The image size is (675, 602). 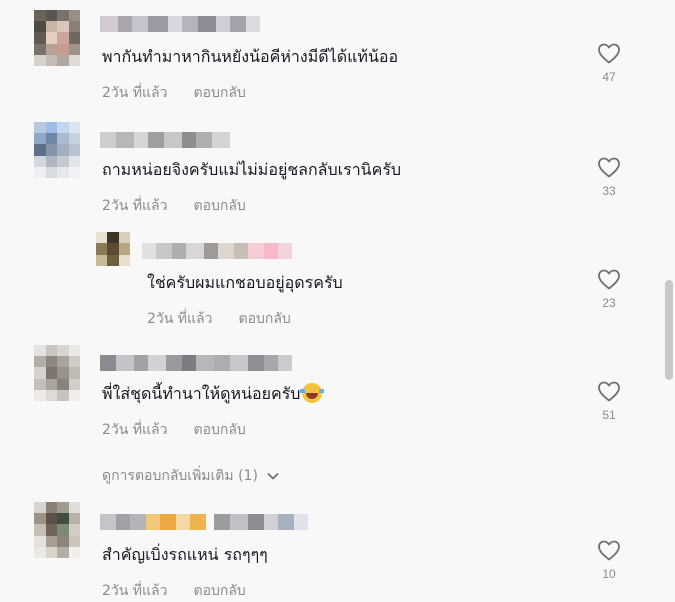 I want to click on like-button: 51, so click(x=609, y=401).